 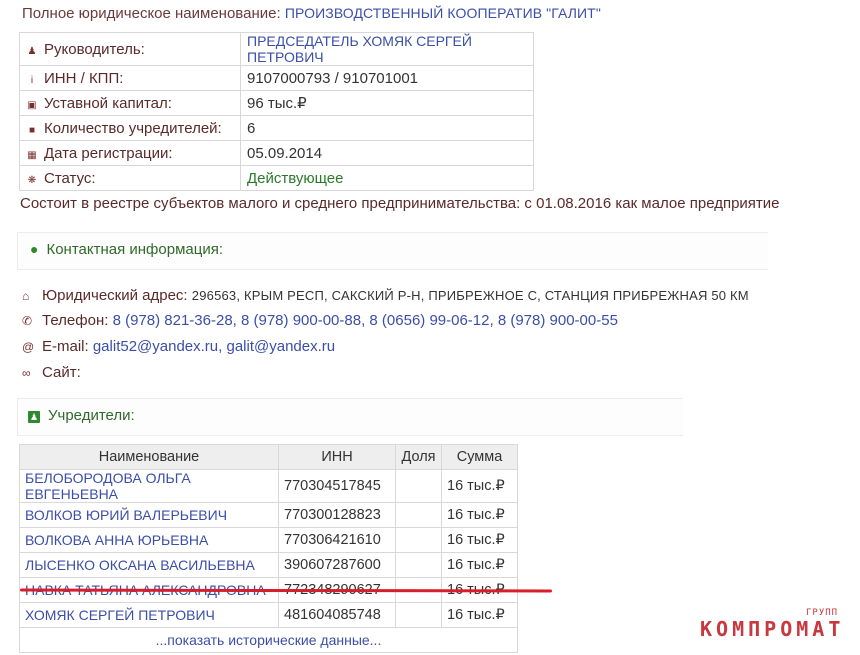 I want to click on founder-inn: 390607287600, so click(x=337, y=565).